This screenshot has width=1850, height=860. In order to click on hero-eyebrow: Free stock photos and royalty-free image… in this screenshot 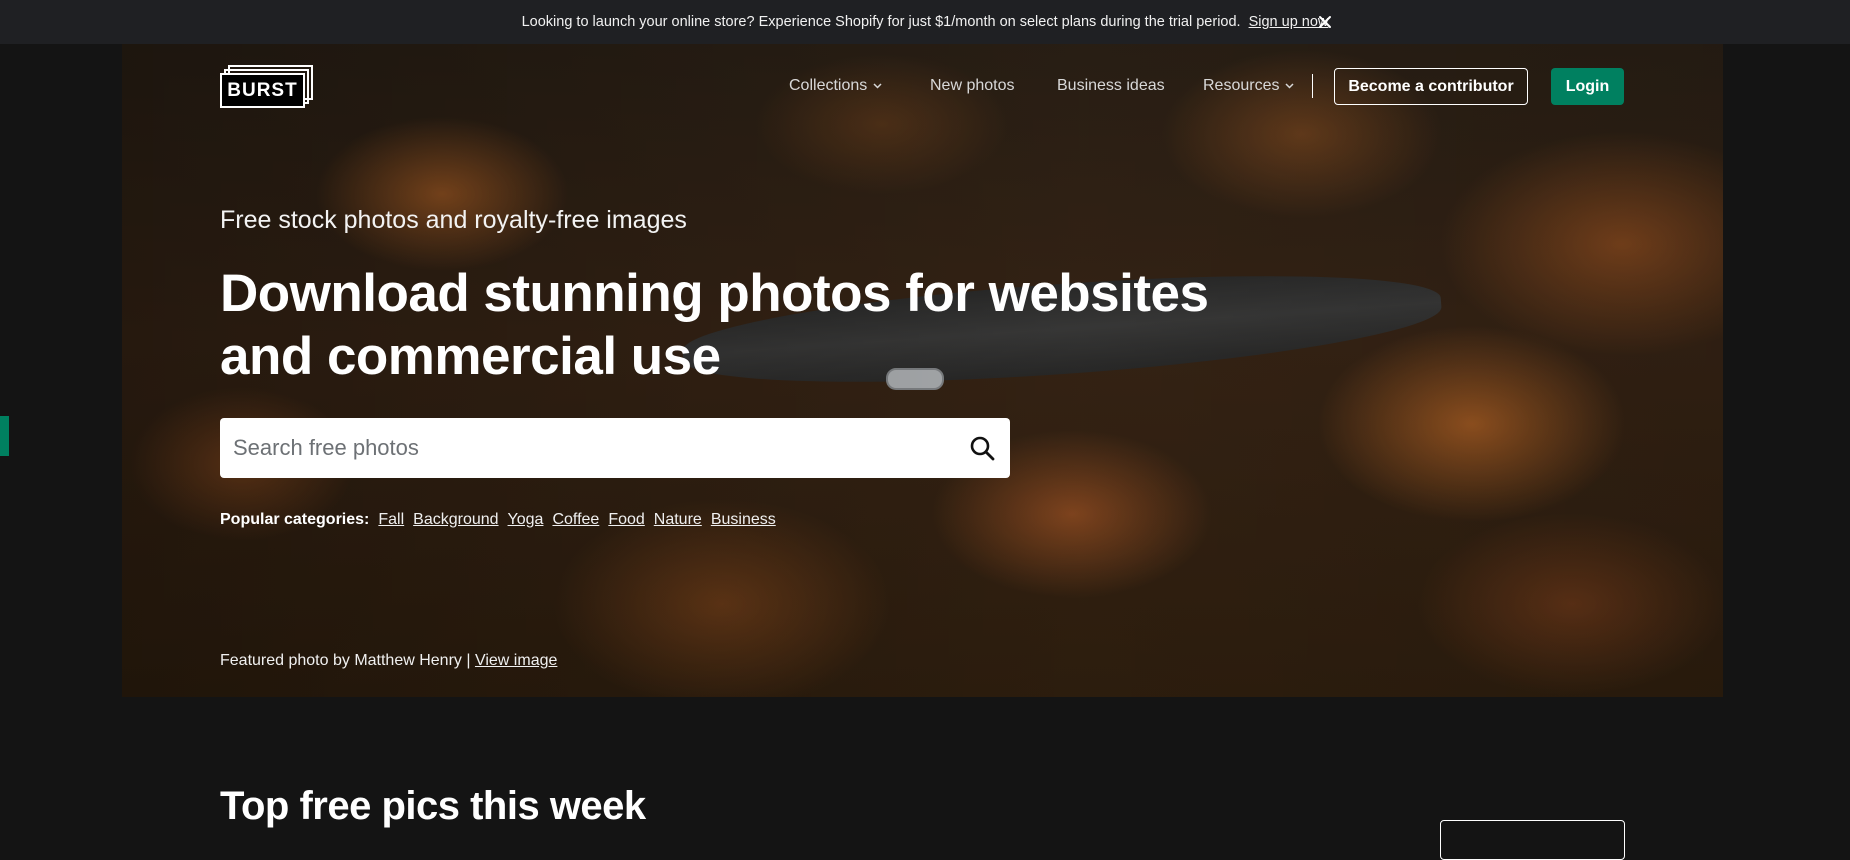, I will do `click(453, 220)`.